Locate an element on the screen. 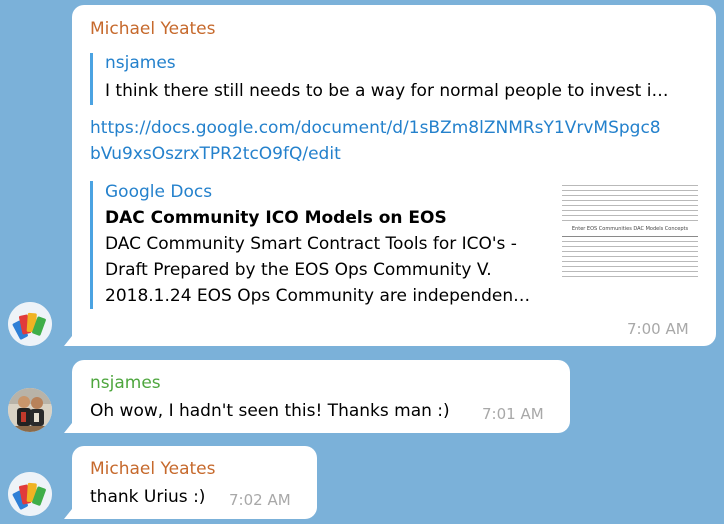 The width and height of the screenshot is (724, 524). preview-site-name: Google Docs is located at coordinates (159, 192).